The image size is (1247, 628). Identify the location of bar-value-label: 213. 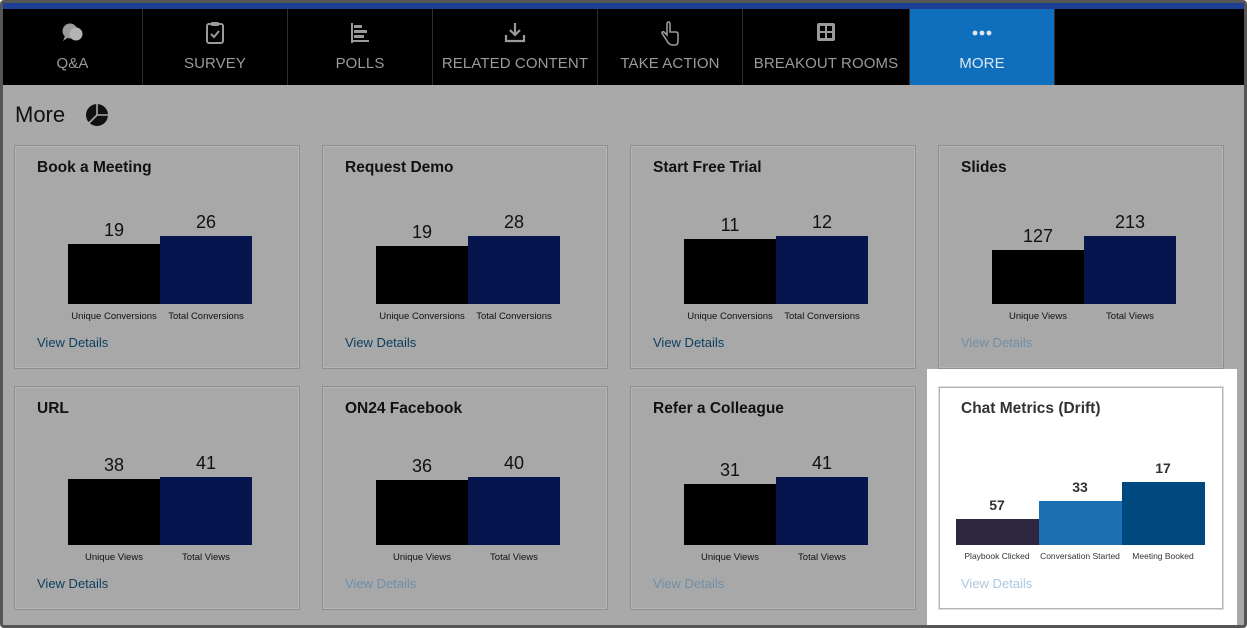
(1130, 222).